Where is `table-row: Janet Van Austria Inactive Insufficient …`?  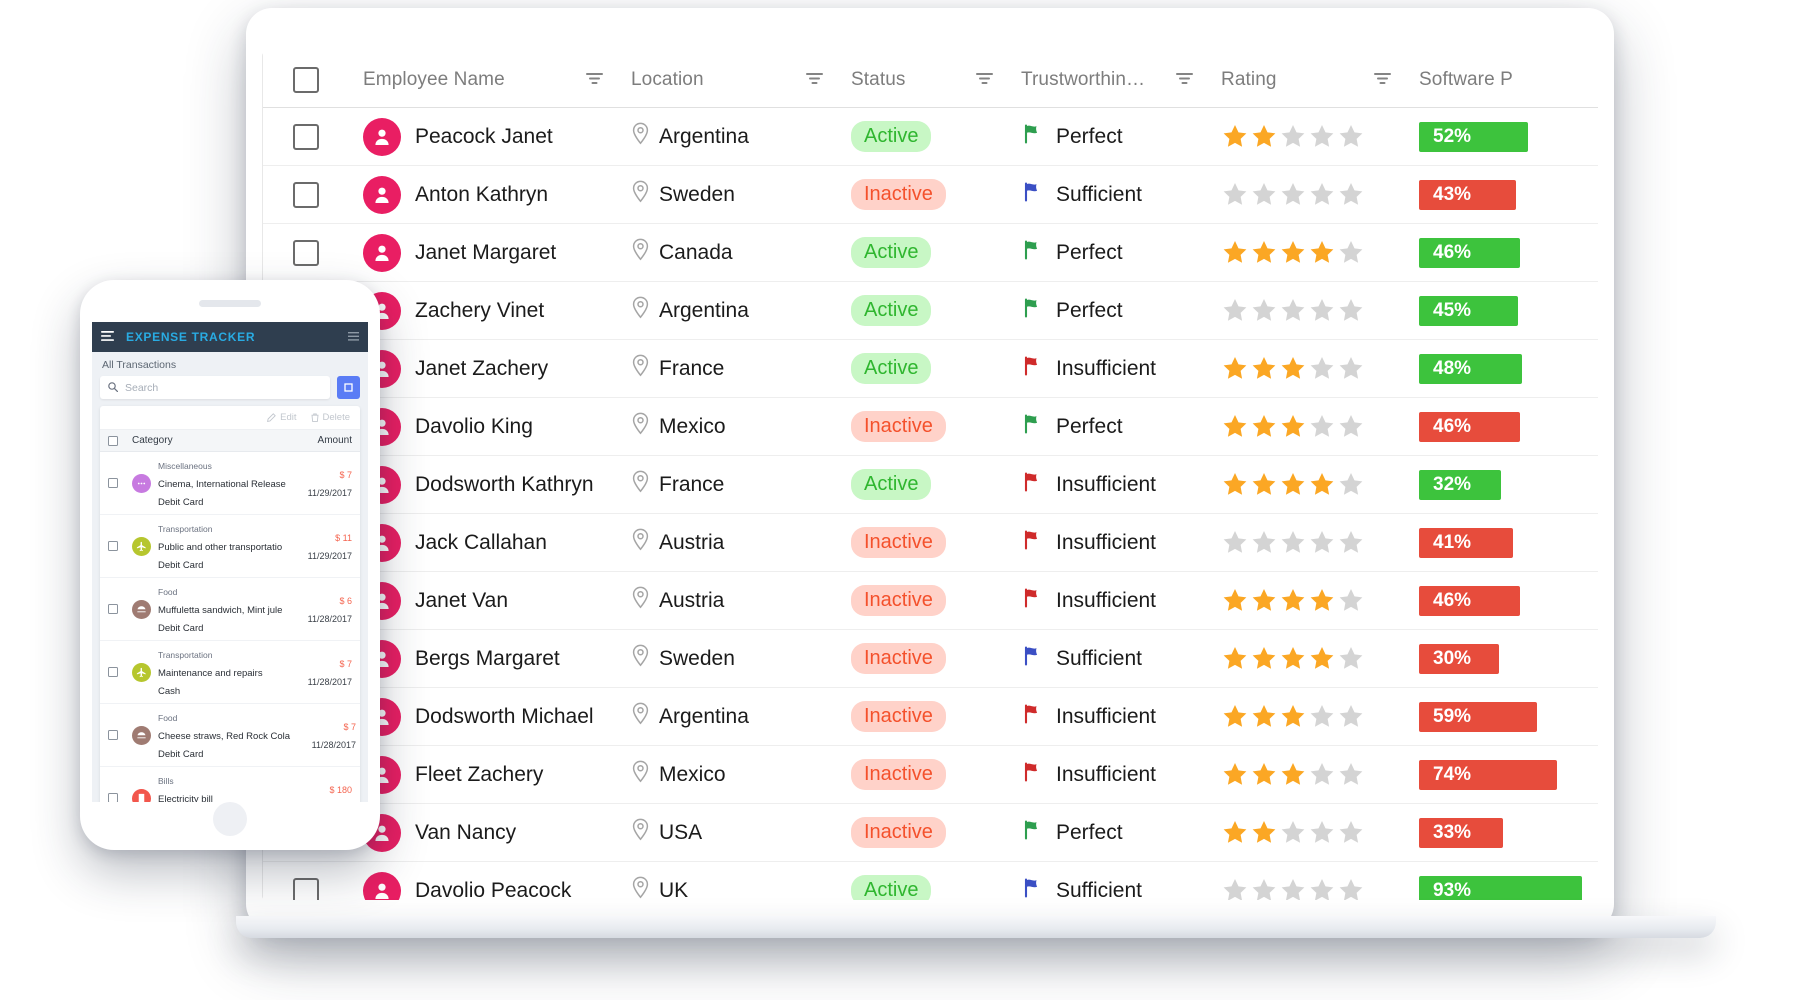 table-row: Janet Van Austria Inactive Insufficient … is located at coordinates (930, 601).